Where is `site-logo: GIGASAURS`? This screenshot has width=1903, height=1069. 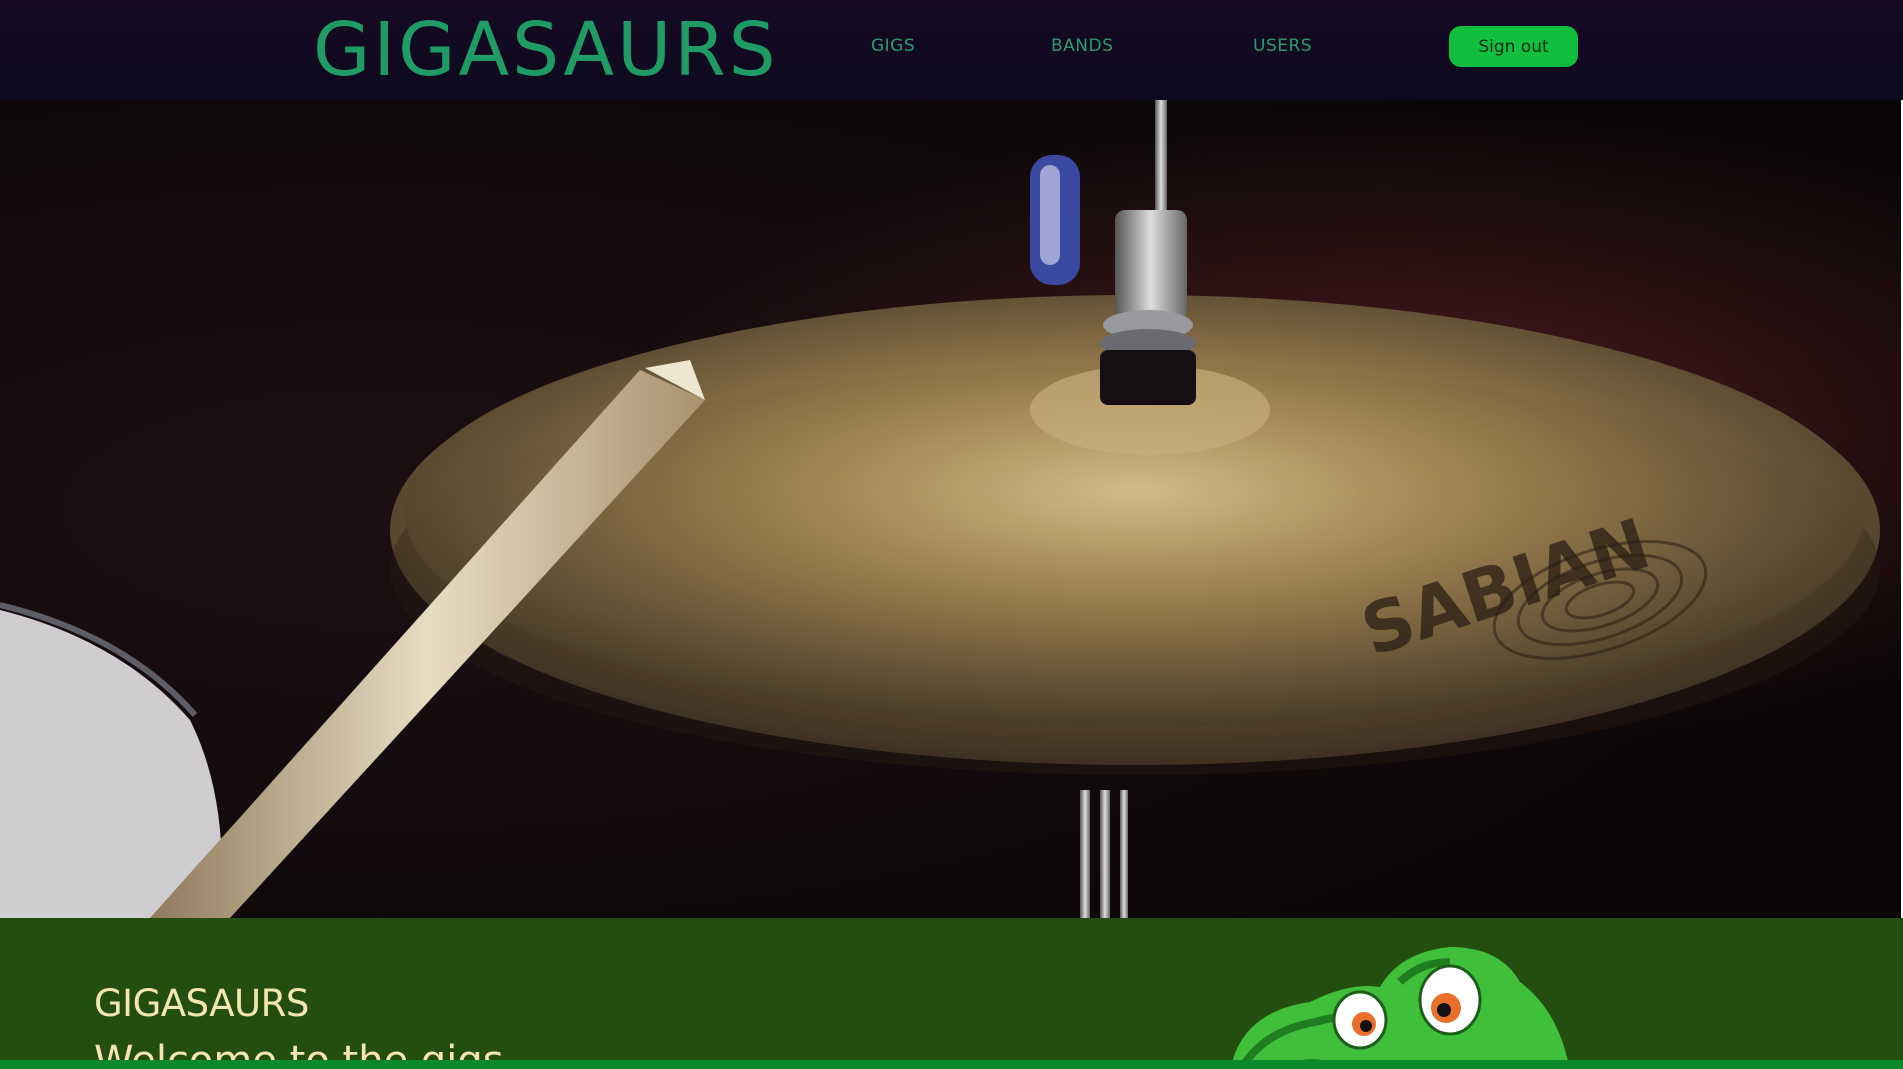
site-logo: GIGASAURS is located at coordinates (546, 50).